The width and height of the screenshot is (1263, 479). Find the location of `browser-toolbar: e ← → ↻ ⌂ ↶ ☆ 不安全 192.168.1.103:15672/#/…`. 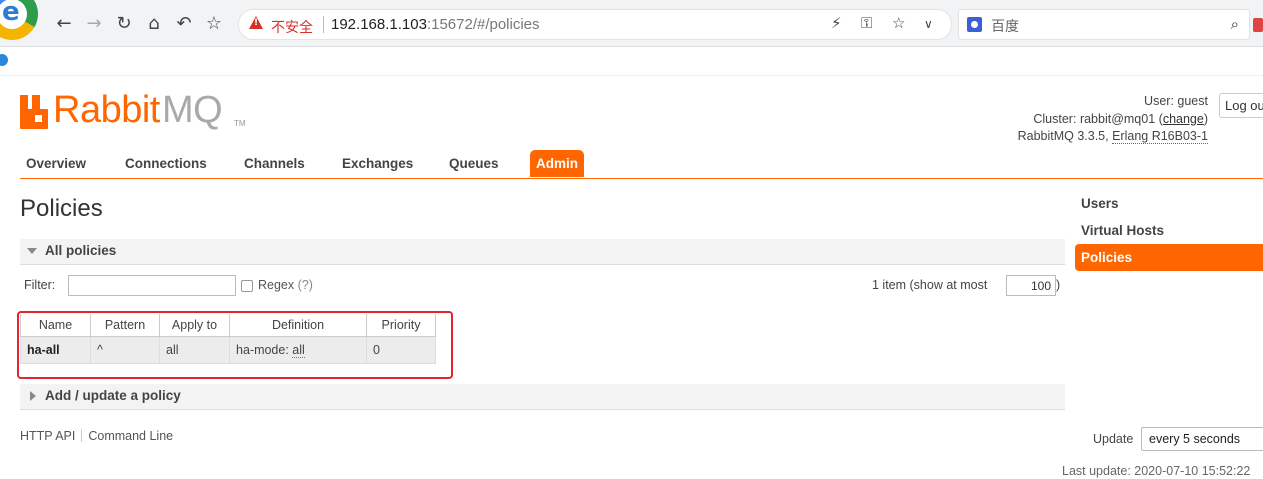

browser-toolbar: e ← → ↻ ⌂ ↶ ☆ 不安全 192.168.1.103:15672/#/… is located at coordinates (631, 23).